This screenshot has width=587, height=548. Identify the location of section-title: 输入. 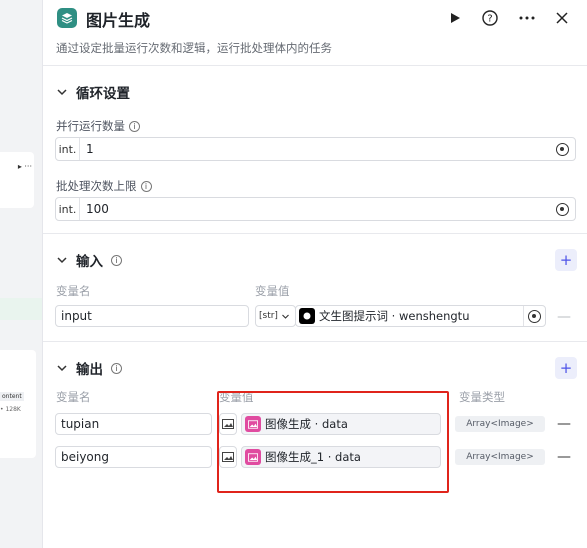
(89, 262).